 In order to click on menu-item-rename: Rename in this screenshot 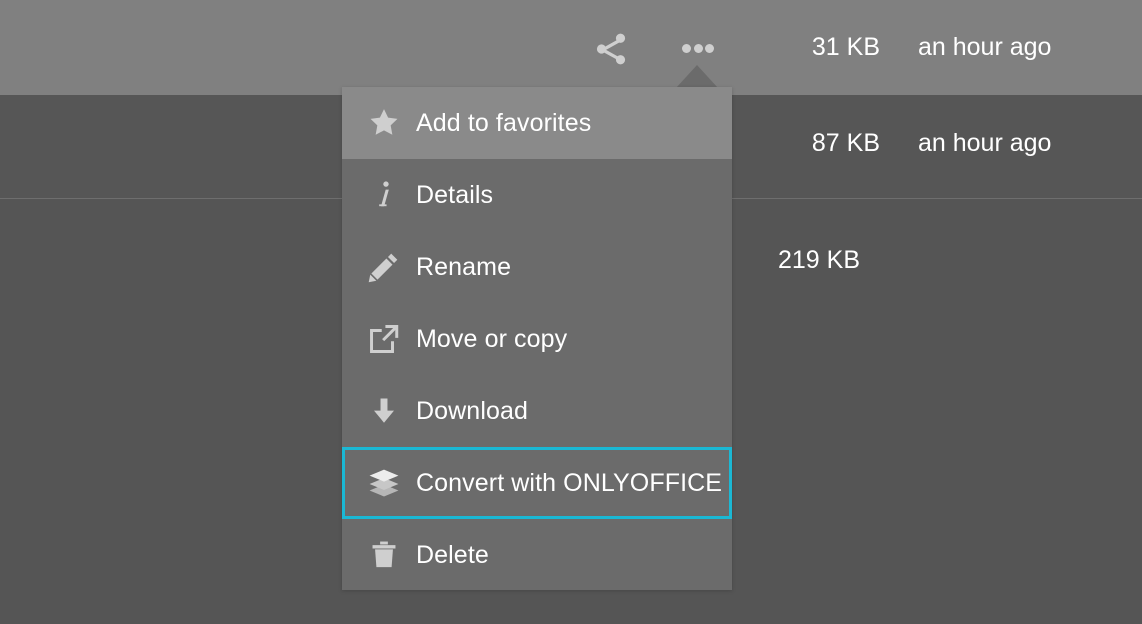, I will do `click(537, 267)`.